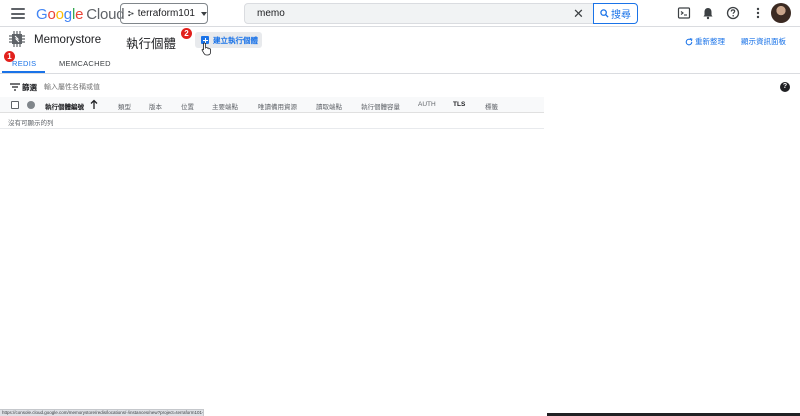 This screenshot has height=416, width=800. I want to click on cloud-shell-icon, so click(684, 13).